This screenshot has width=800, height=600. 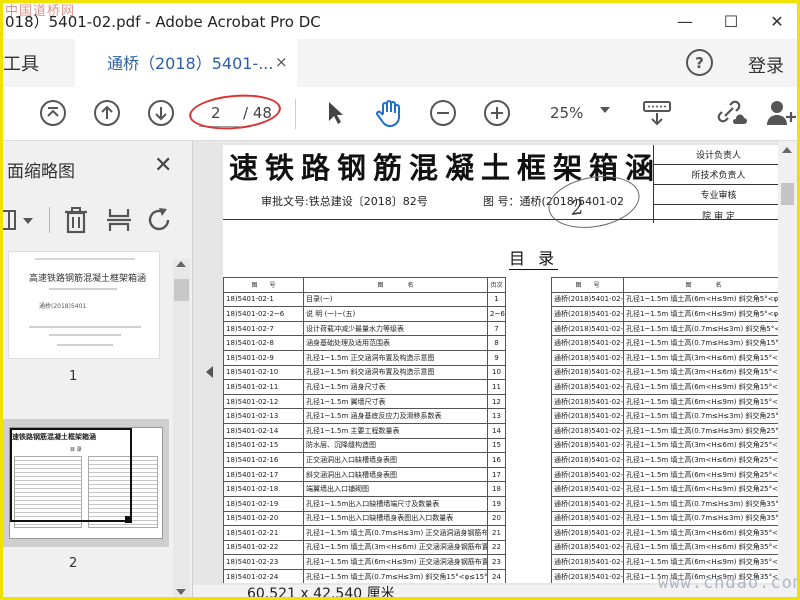 I want to click on table-row: 18)5401-02-9 孔径1~1.5m 正交涵洞布置及构造示意图 9, so click(x=364, y=357).